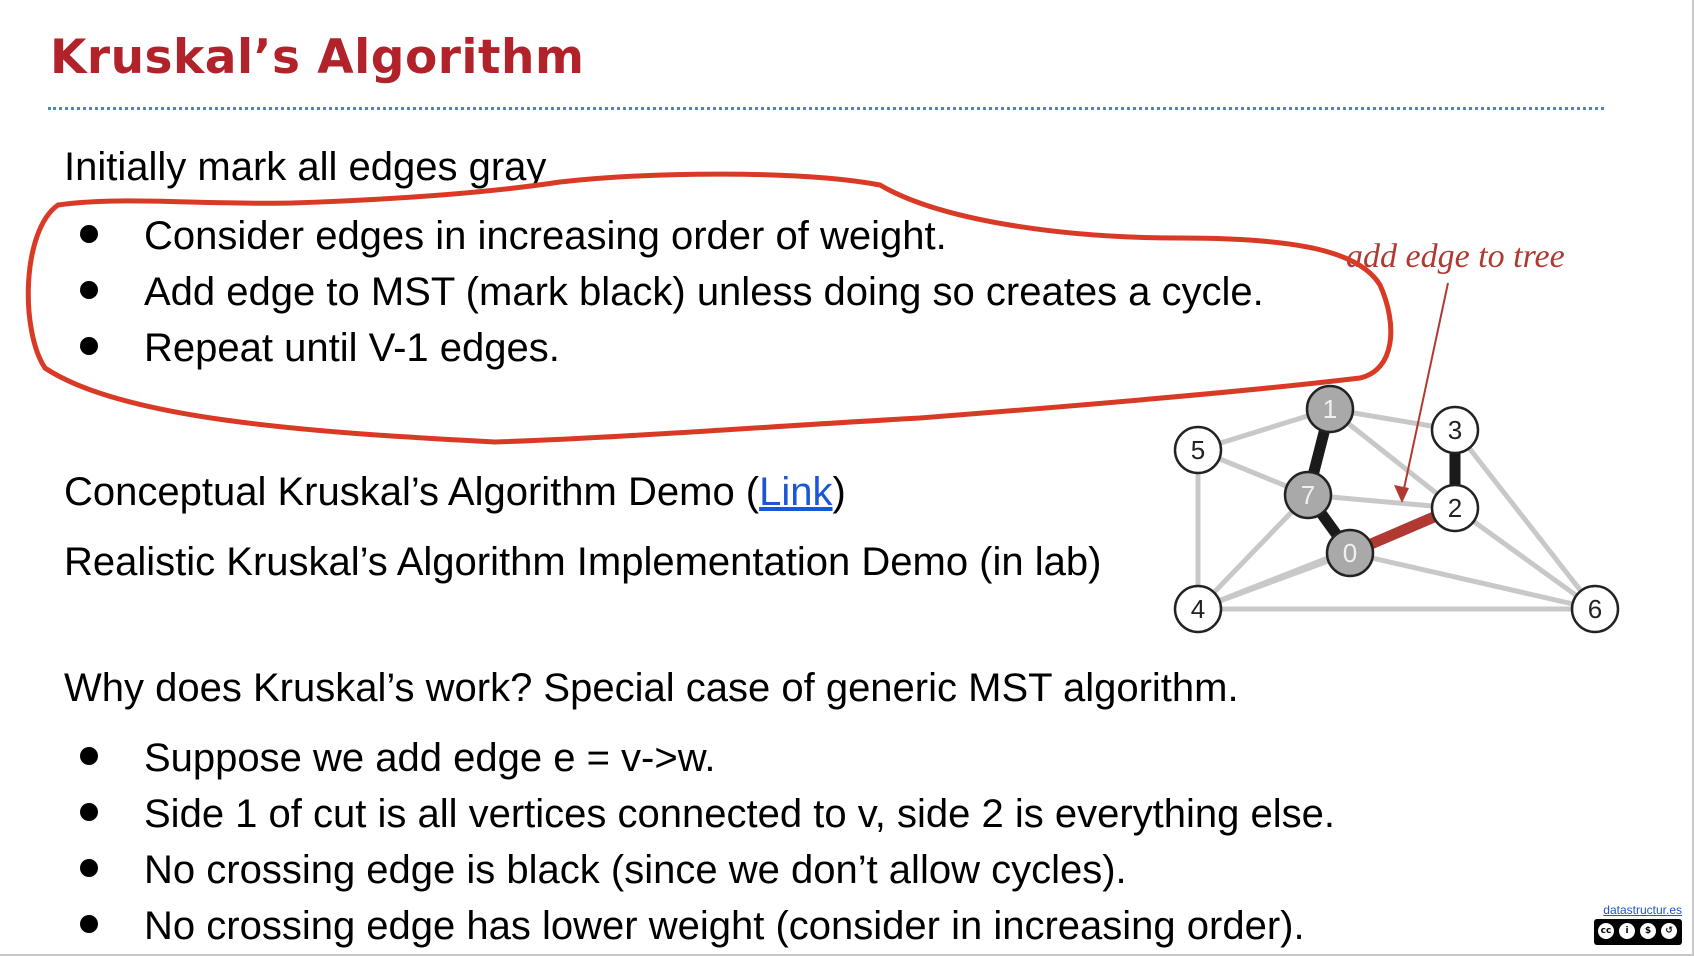 The width and height of the screenshot is (1694, 956). Describe the element at coordinates (826, 108) in the screenshot. I see `title-divider` at that location.